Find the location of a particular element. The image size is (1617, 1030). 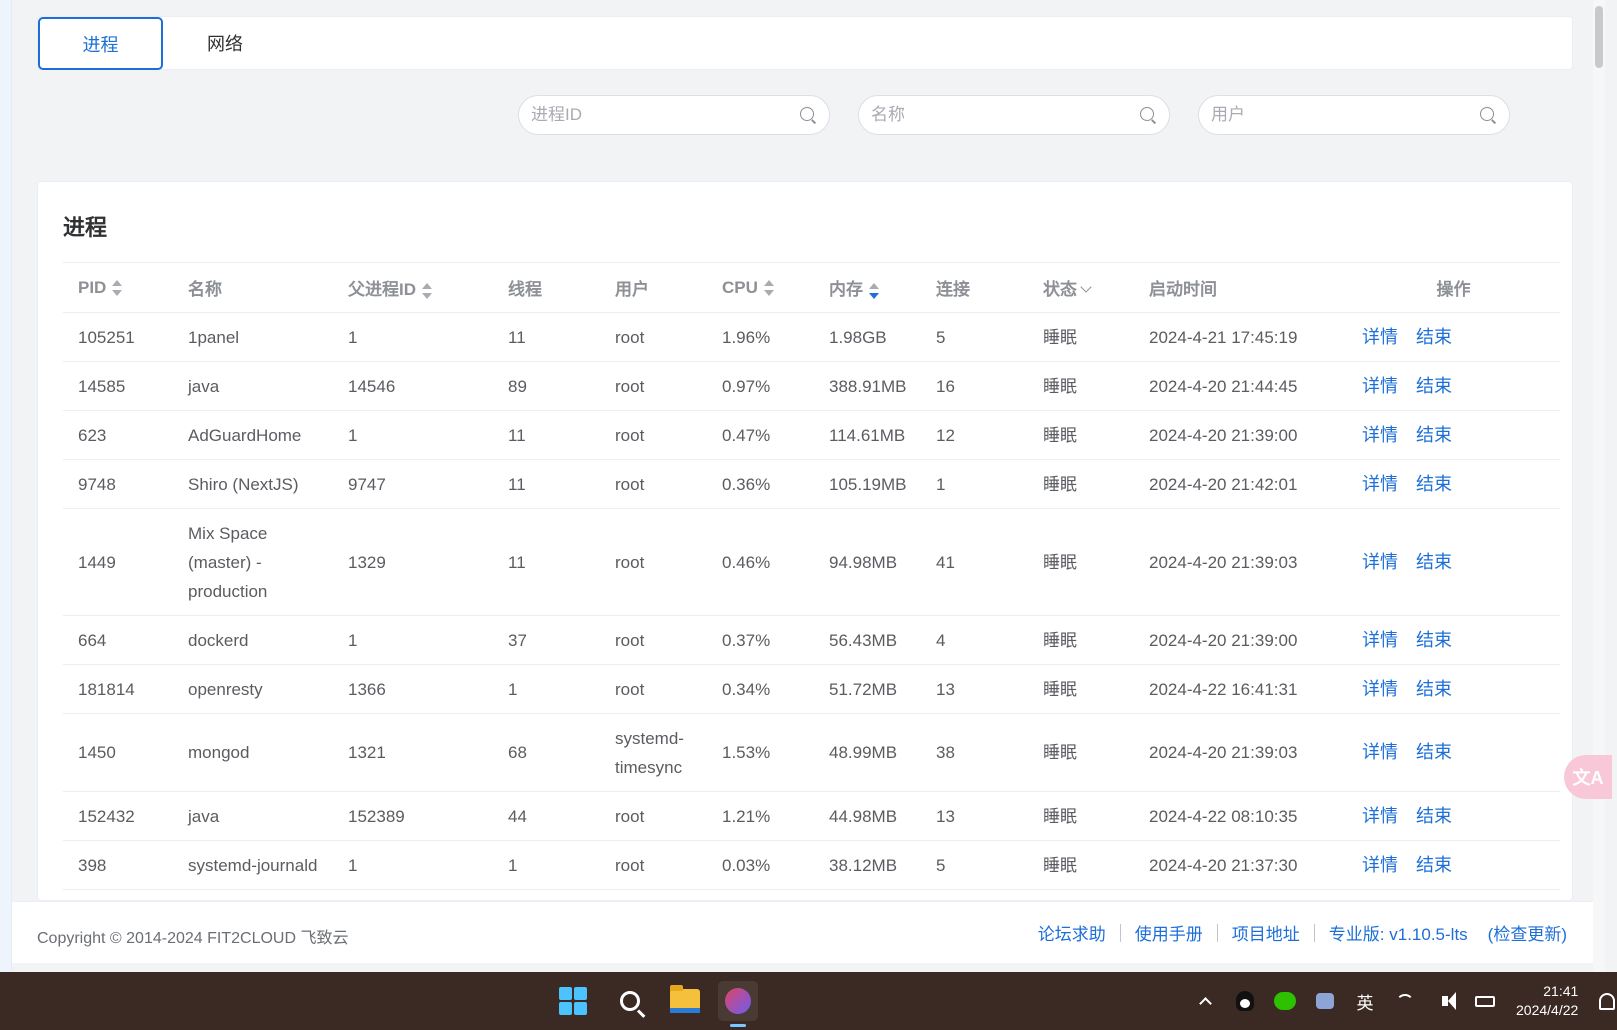

name-search-field is located at coordinates (1014, 115).